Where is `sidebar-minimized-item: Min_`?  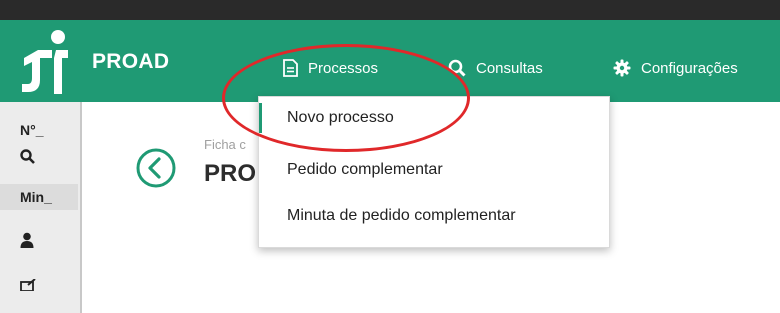
sidebar-minimized-item: Min_ is located at coordinates (39, 197).